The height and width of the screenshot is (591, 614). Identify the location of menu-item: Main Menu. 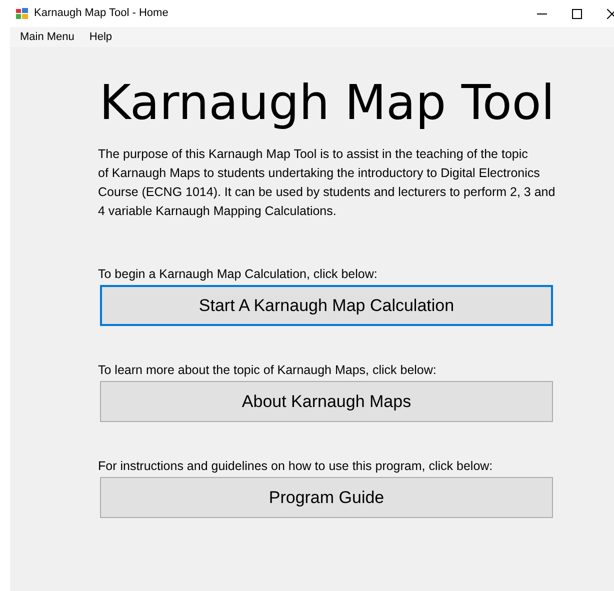
(47, 37).